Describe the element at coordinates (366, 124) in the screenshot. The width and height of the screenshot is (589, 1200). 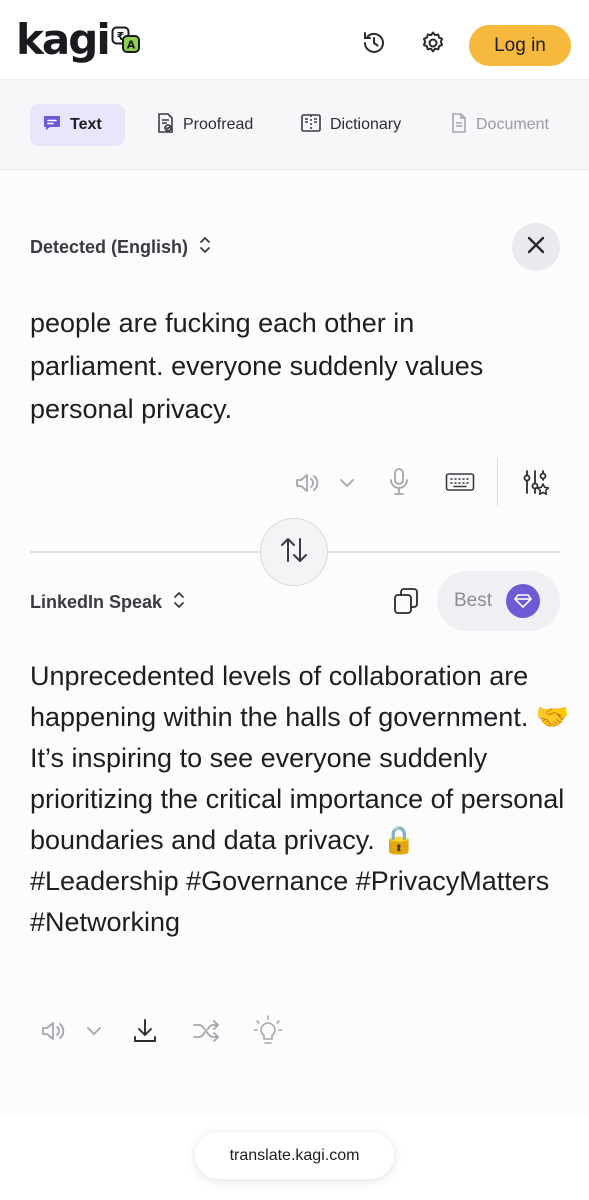
I see `tab-dictionary-label: Dictionary` at that location.